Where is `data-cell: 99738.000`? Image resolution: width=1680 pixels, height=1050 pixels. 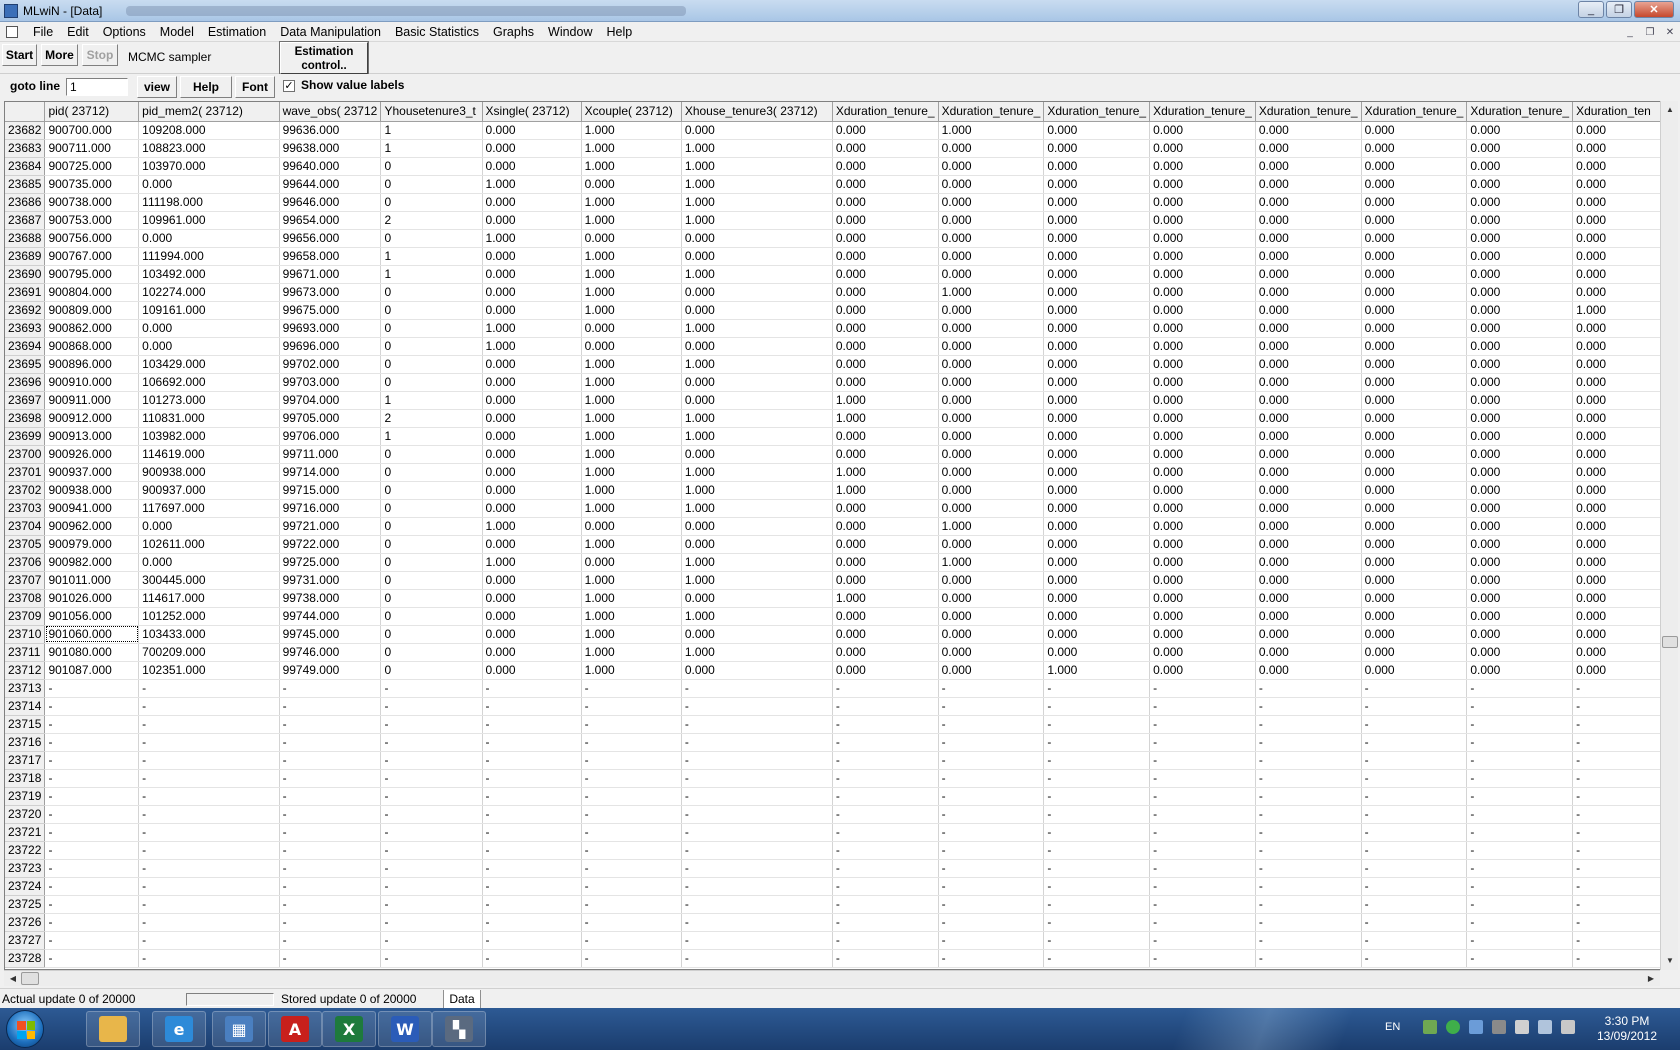
data-cell: 99738.000 is located at coordinates (330, 598).